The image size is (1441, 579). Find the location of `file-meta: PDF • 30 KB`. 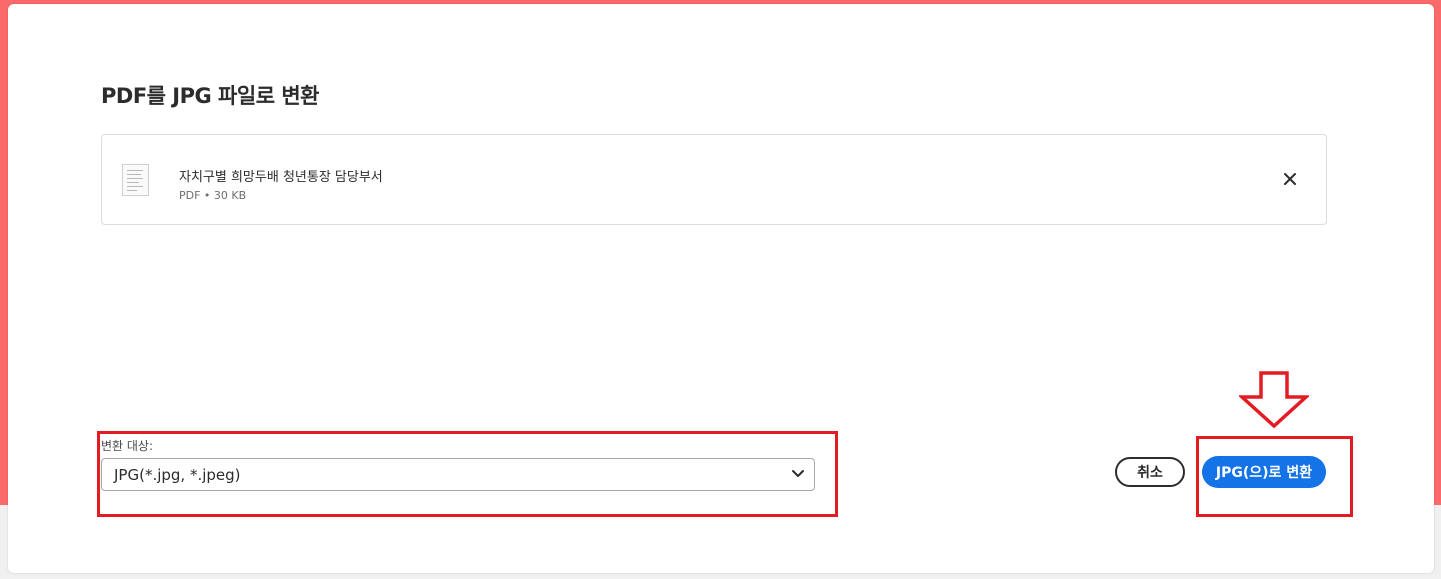

file-meta: PDF • 30 KB is located at coordinates (213, 195).